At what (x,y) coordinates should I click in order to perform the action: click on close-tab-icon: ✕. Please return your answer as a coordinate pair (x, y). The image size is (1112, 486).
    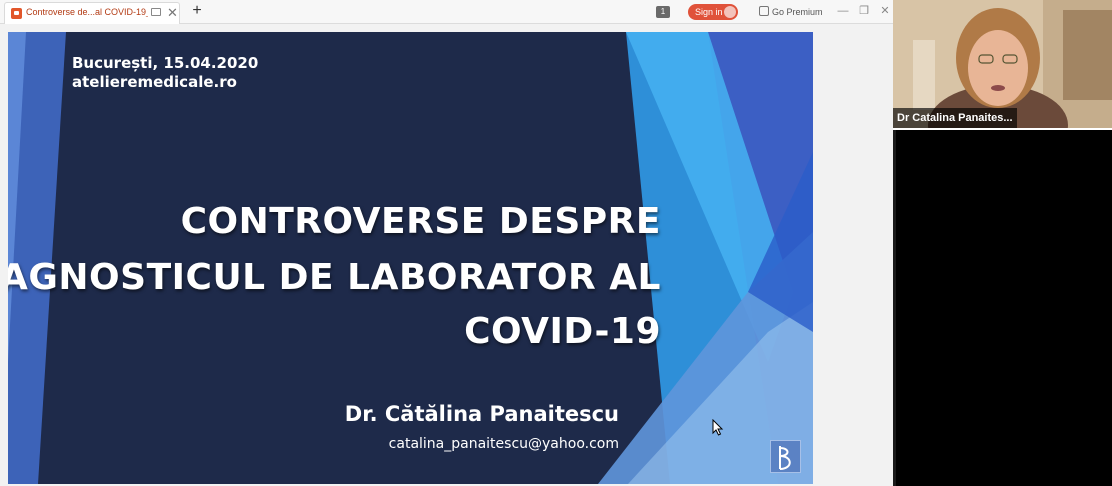
    Looking at the image, I should click on (172, 13).